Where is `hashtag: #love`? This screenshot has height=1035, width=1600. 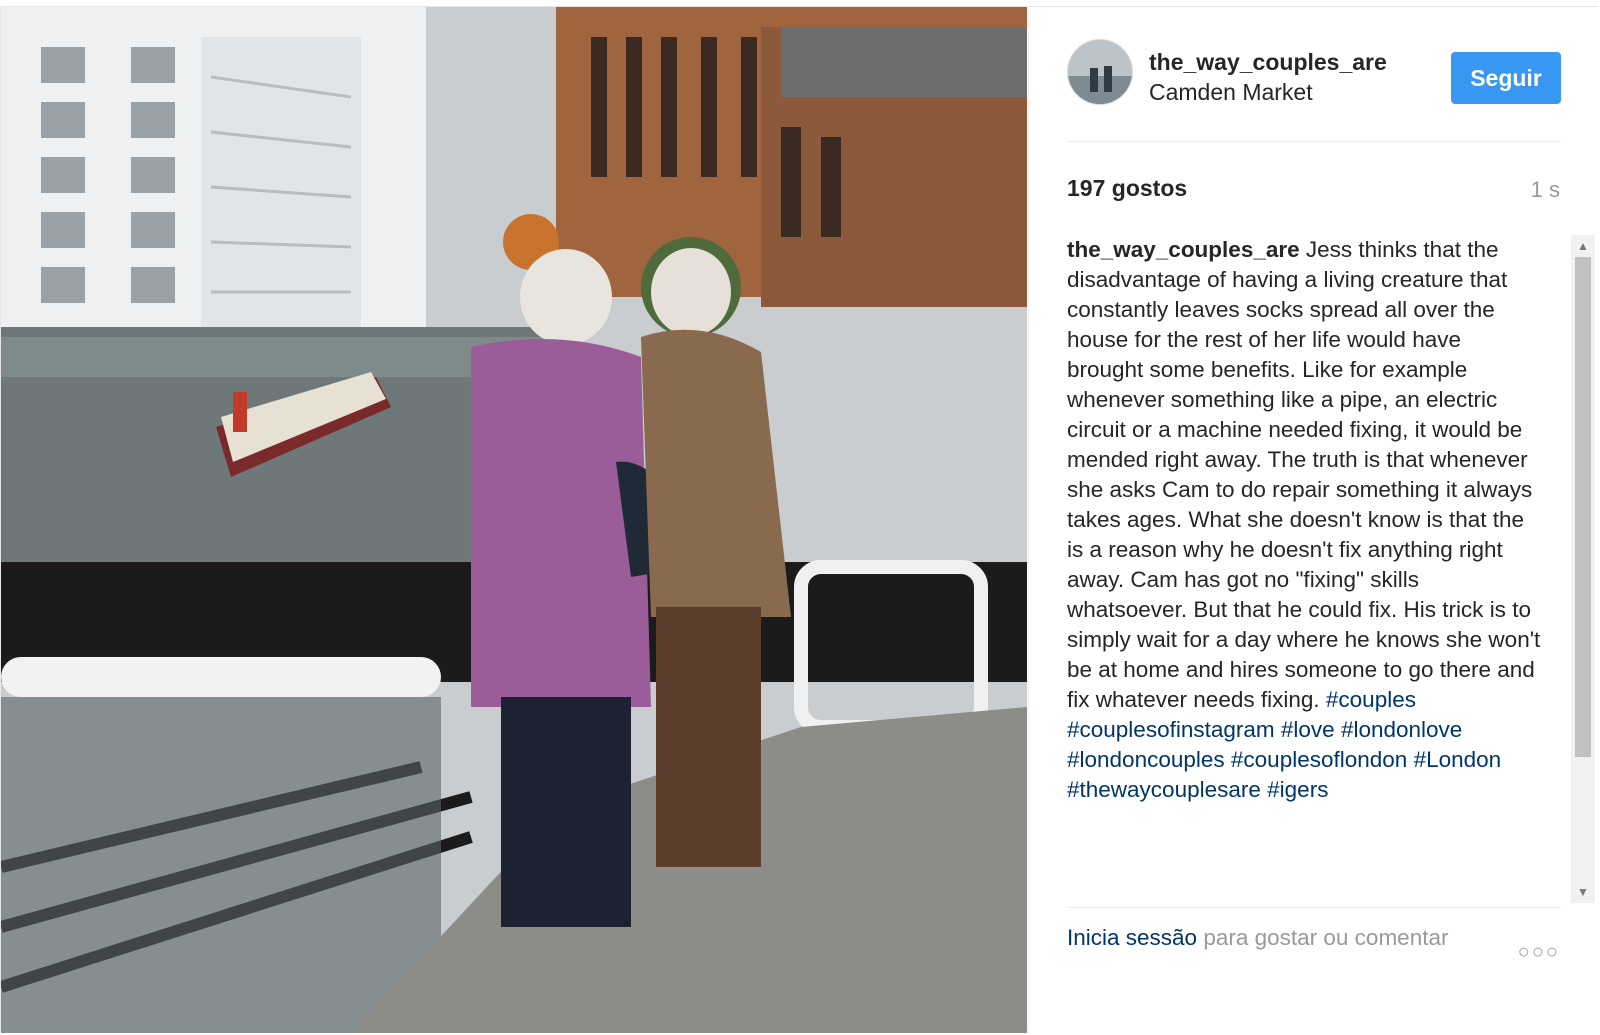 hashtag: #love is located at coordinates (1308, 729).